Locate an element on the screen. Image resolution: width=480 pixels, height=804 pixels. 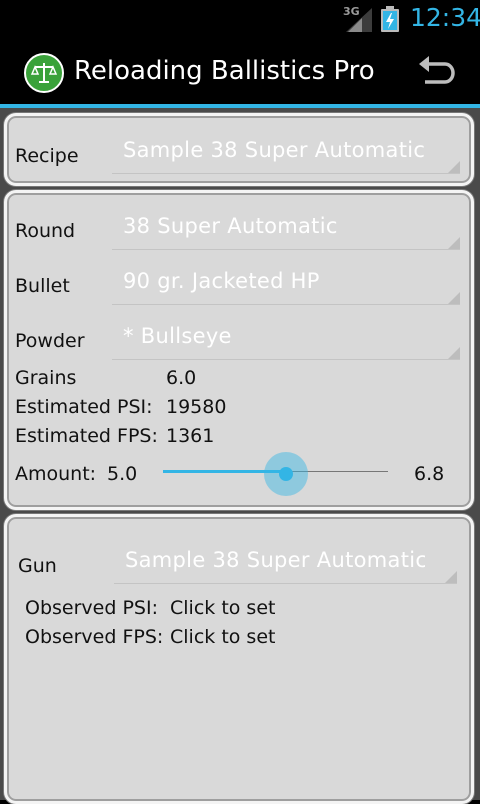
amount-min-label: 5.0 is located at coordinates (122, 474).